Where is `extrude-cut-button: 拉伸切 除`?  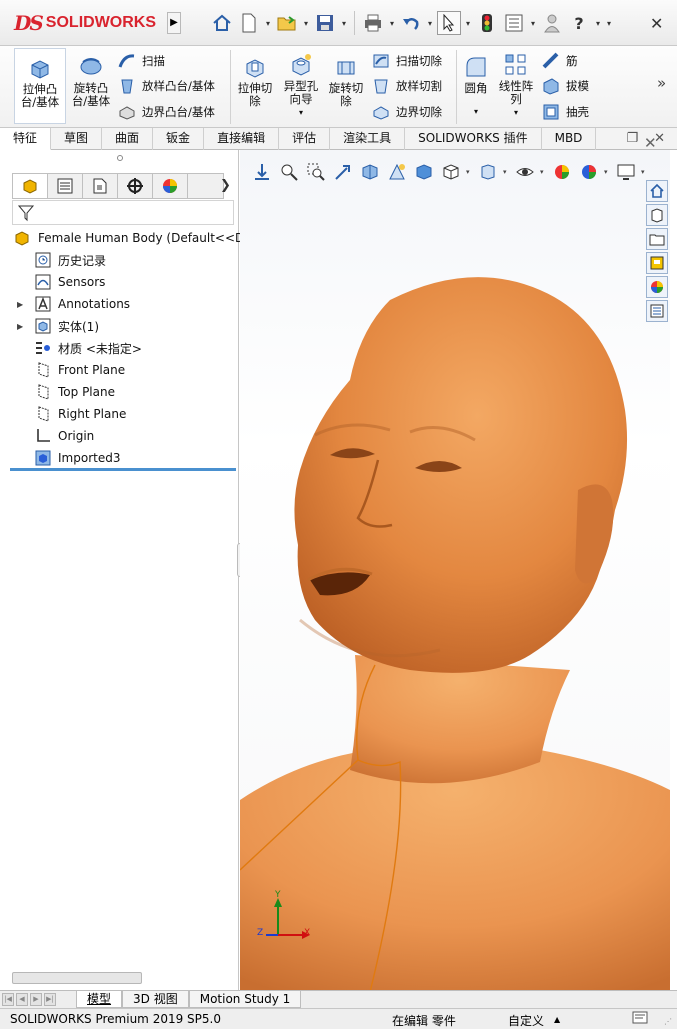 extrude-cut-button: 拉伸切 除 is located at coordinates (255, 81).